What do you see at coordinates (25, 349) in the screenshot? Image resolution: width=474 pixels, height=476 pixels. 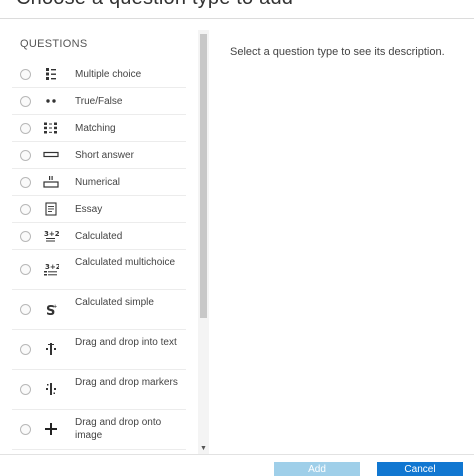 I see `radio-drag-drop-text` at bounding box center [25, 349].